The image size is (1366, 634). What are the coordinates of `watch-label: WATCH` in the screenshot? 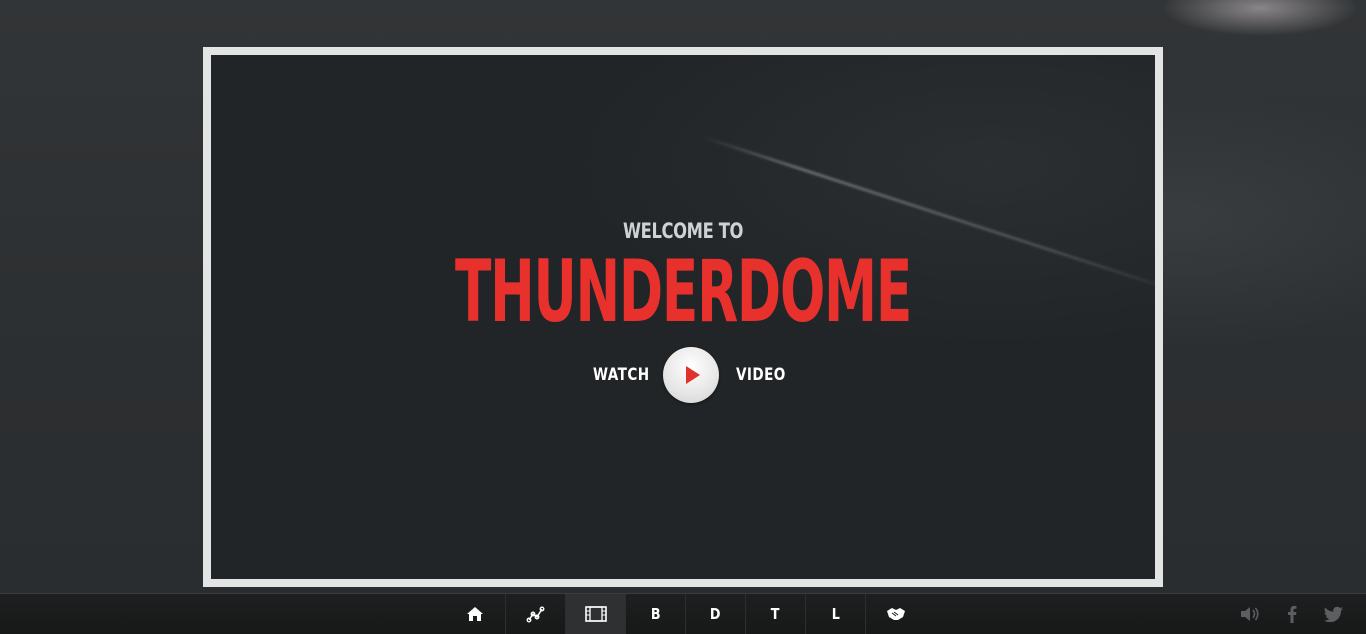 It's located at (621, 375).